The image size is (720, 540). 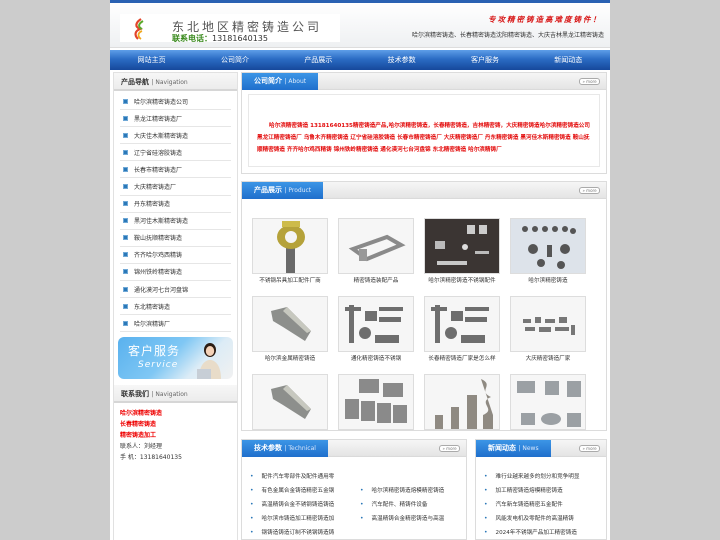 What do you see at coordinates (449, 448) in the screenshot?
I see `tech-more-button: » more` at bounding box center [449, 448].